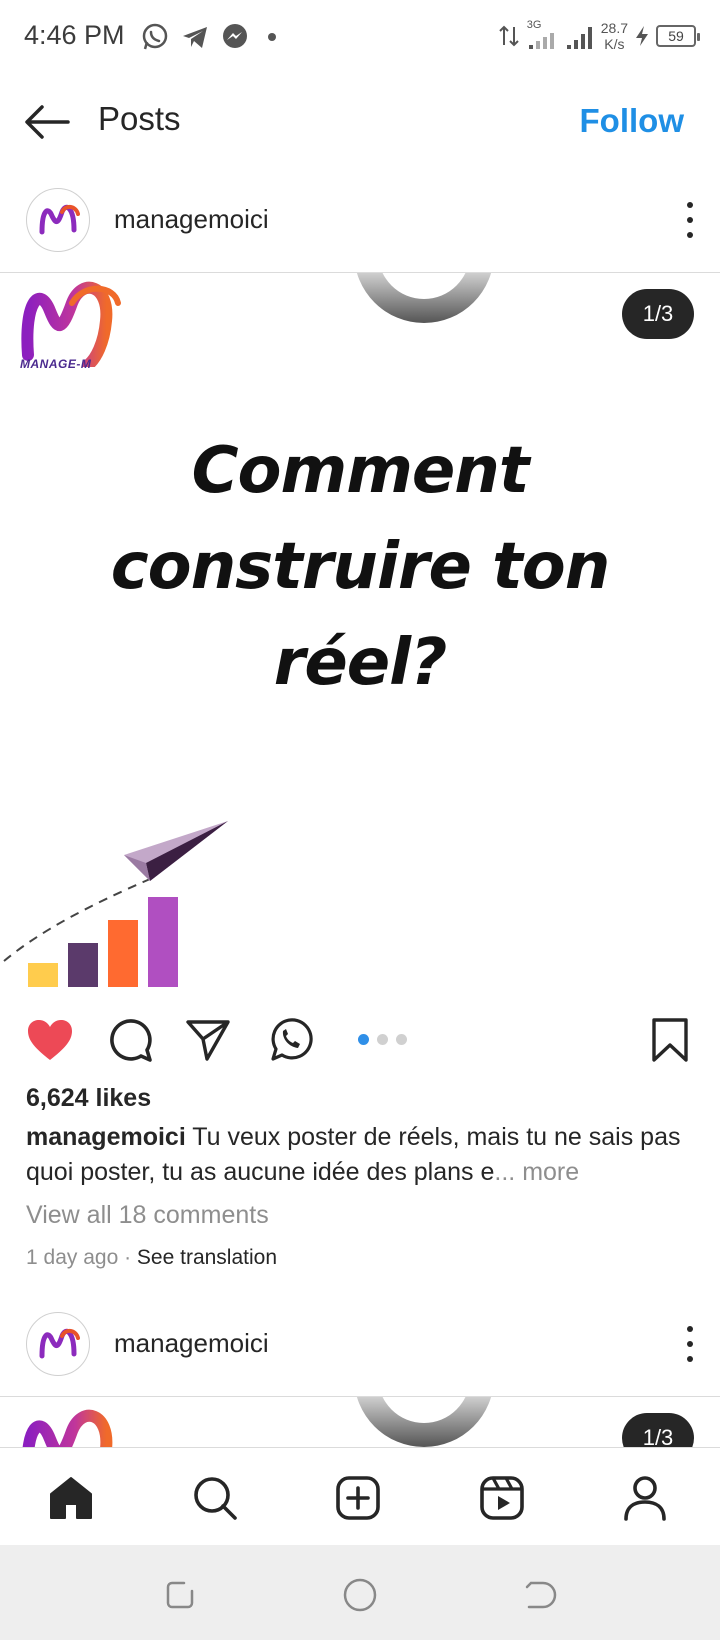 The height and width of the screenshot is (1640, 720). I want to click on nav-reels, so click(502, 1498).